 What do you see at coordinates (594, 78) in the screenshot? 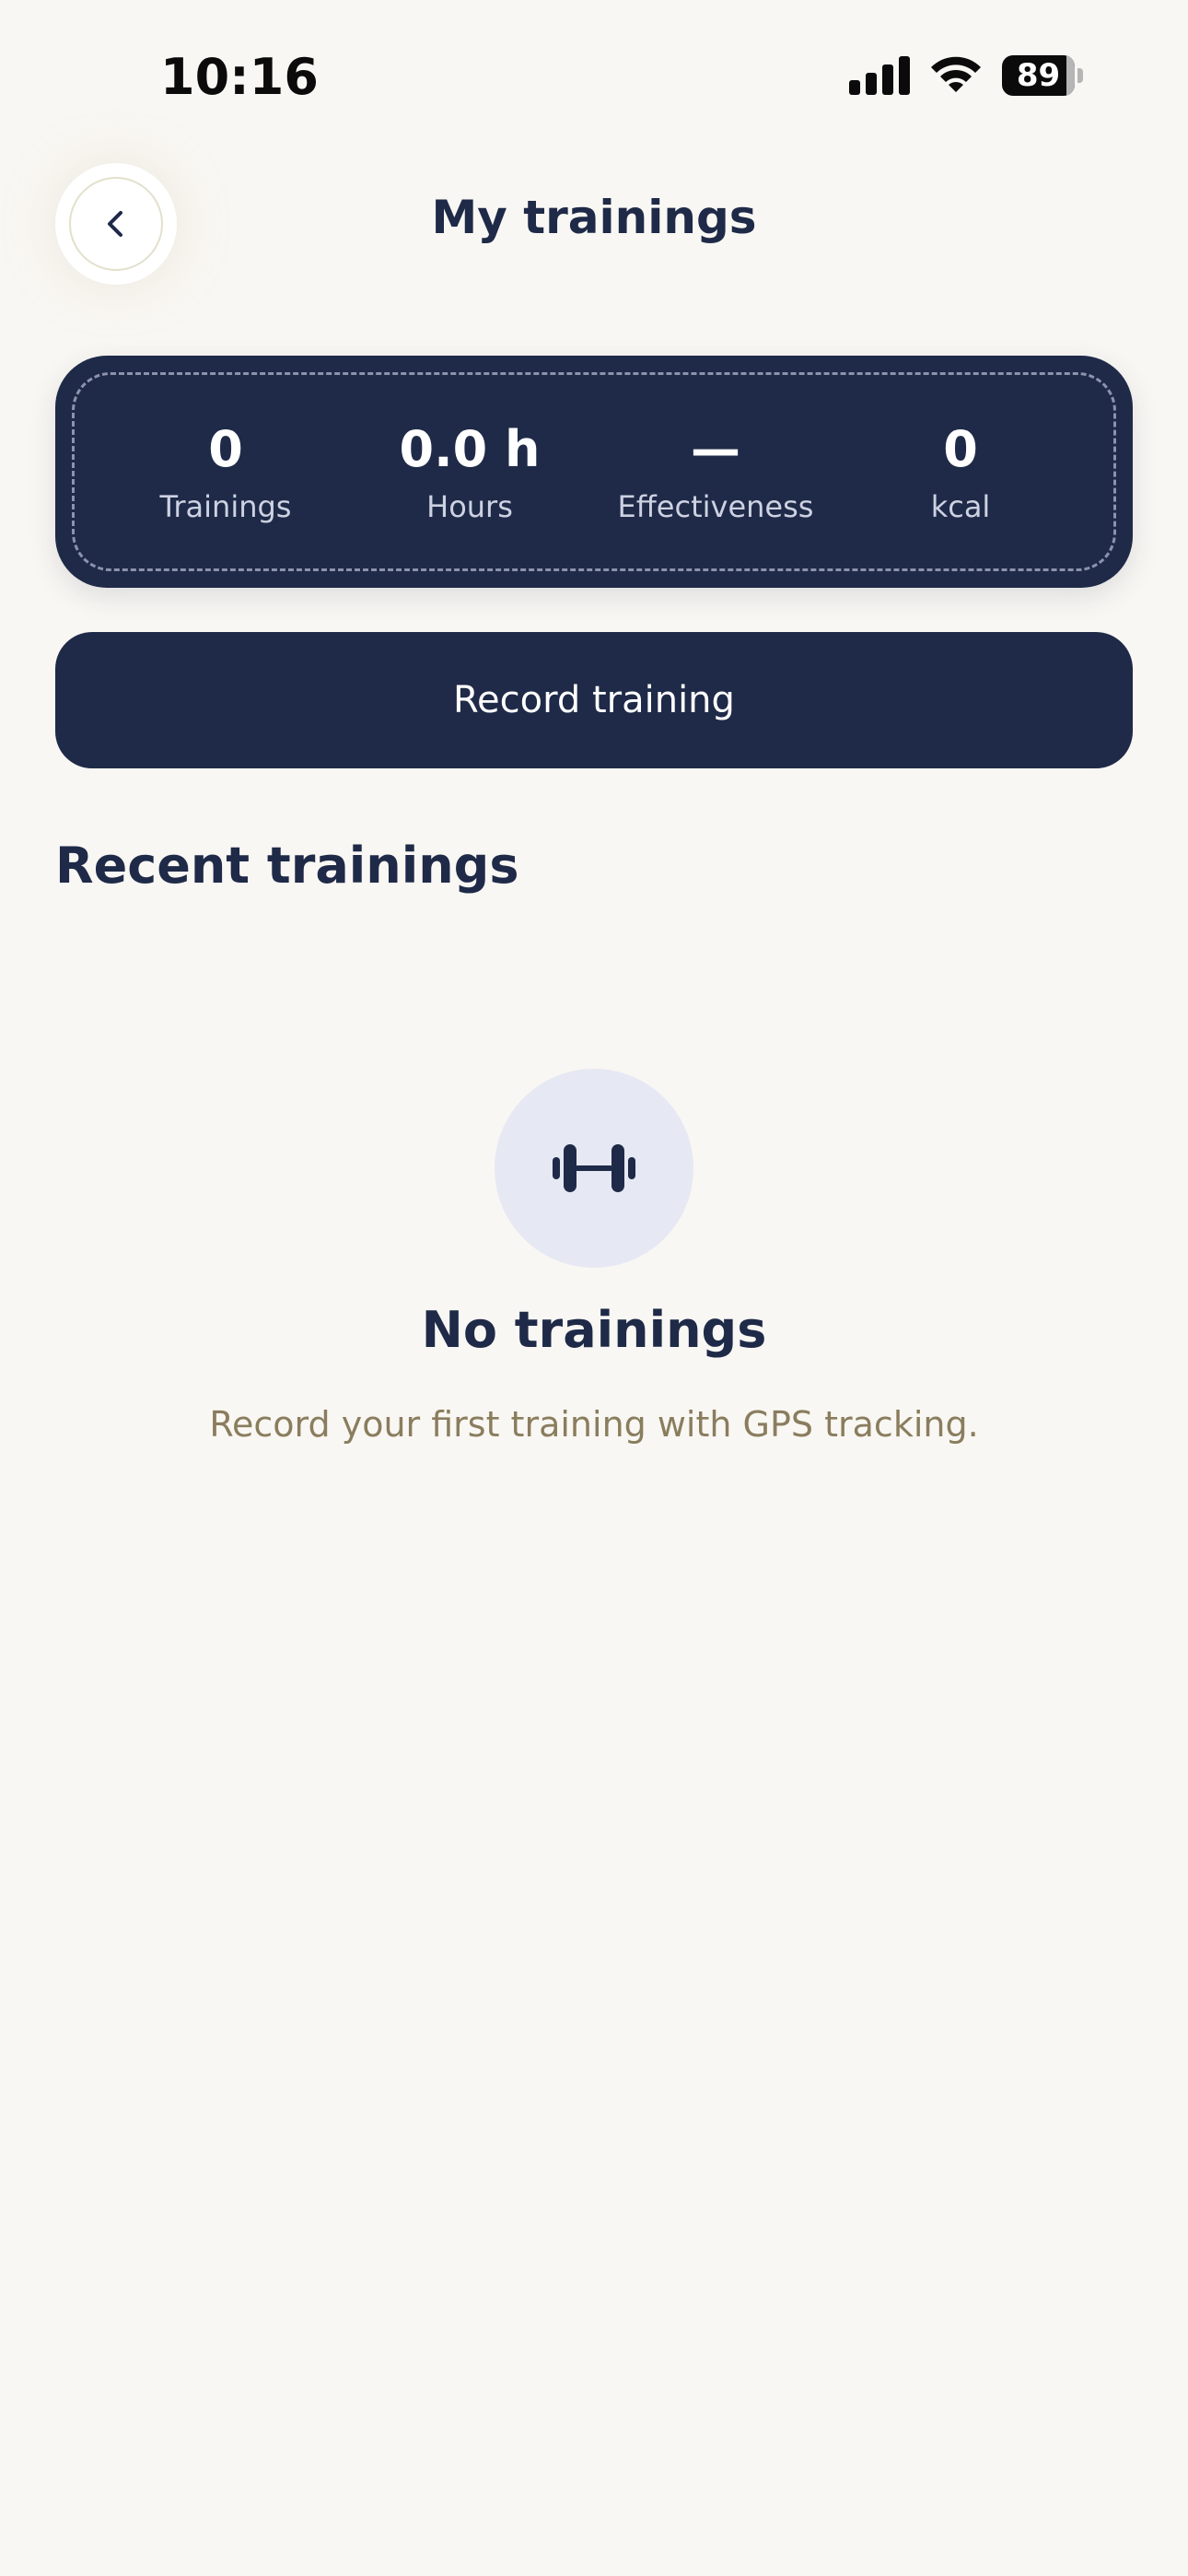
I see `status-bar: 10:16 89` at bounding box center [594, 78].